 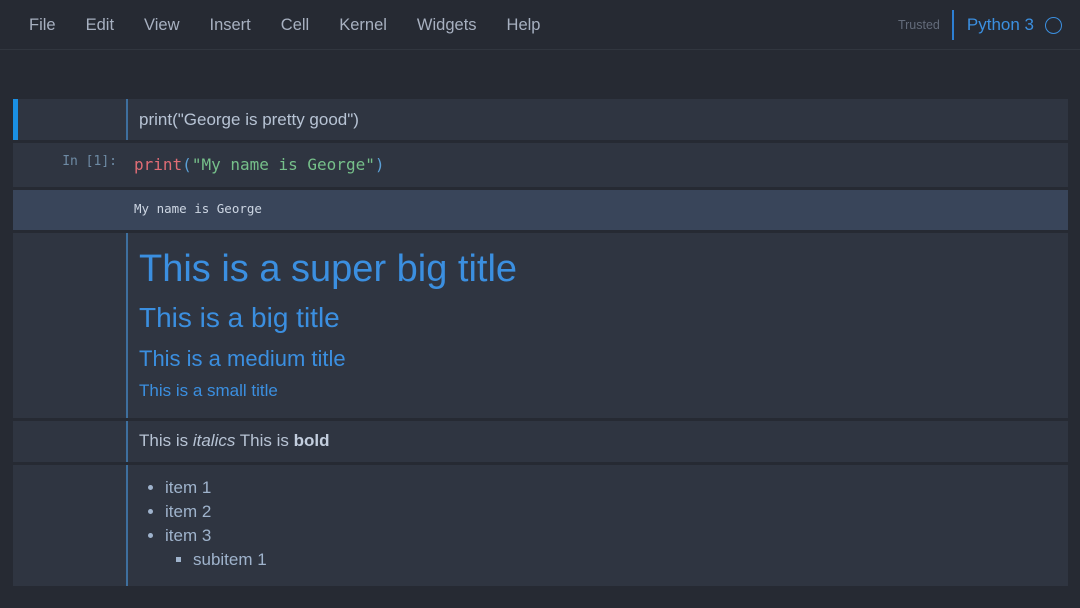 What do you see at coordinates (283, 164) in the screenshot?
I see `code-token-str: "My name is George"` at bounding box center [283, 164].